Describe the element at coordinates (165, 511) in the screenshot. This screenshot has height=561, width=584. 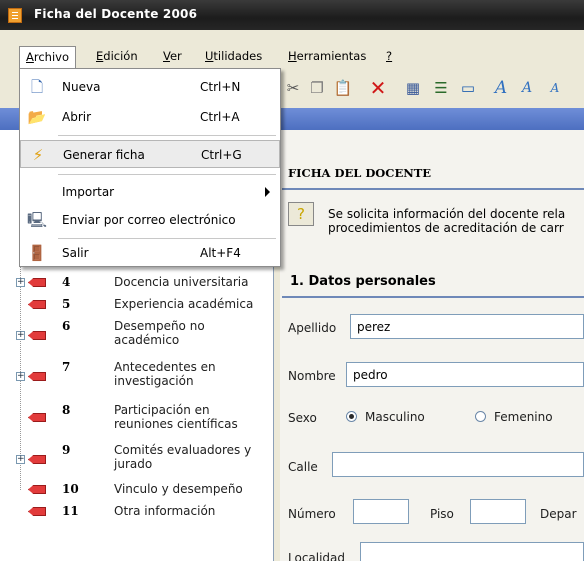
I see `tree-item-label: Otra información` at that location.